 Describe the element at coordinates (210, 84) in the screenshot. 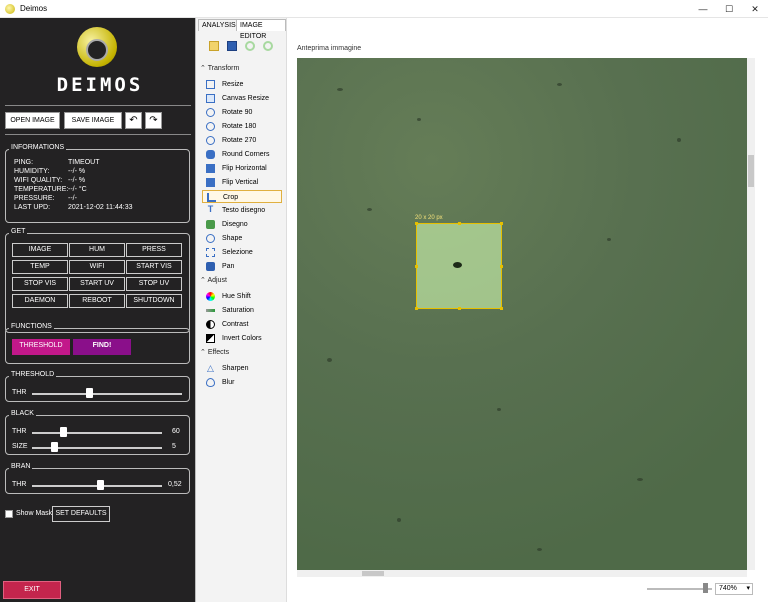

I see `resize-icon` at that location.